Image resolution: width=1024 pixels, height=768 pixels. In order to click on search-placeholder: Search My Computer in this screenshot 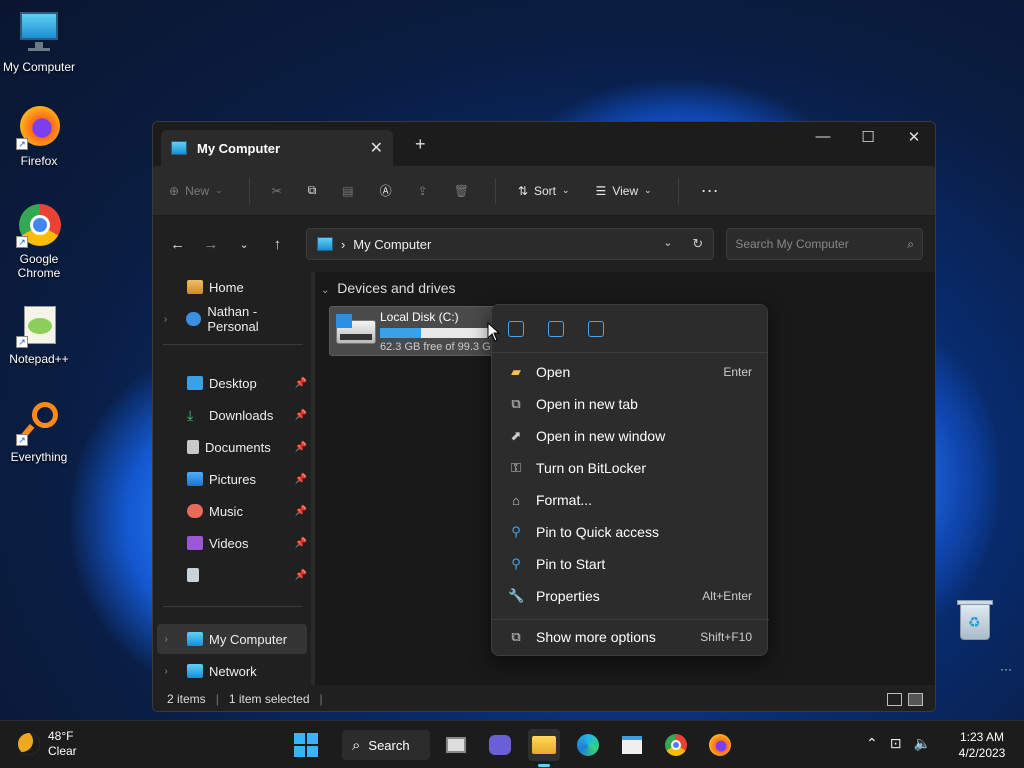, I will do `click(792, 244)`.